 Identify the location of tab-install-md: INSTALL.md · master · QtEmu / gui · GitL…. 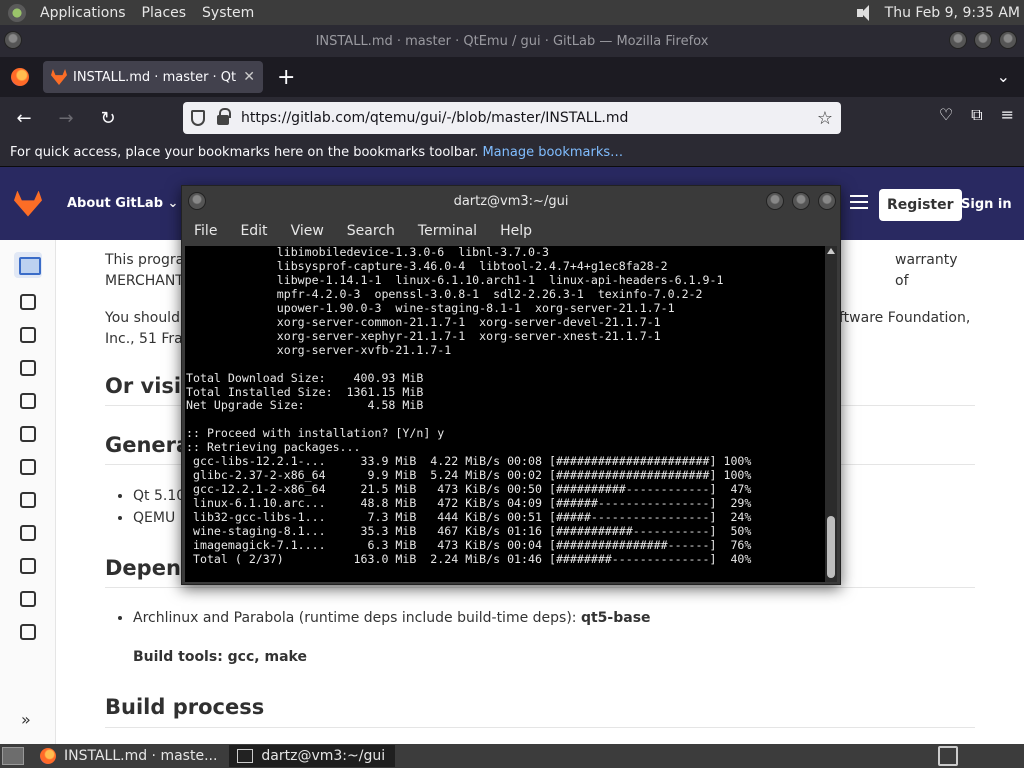
(153, 77).